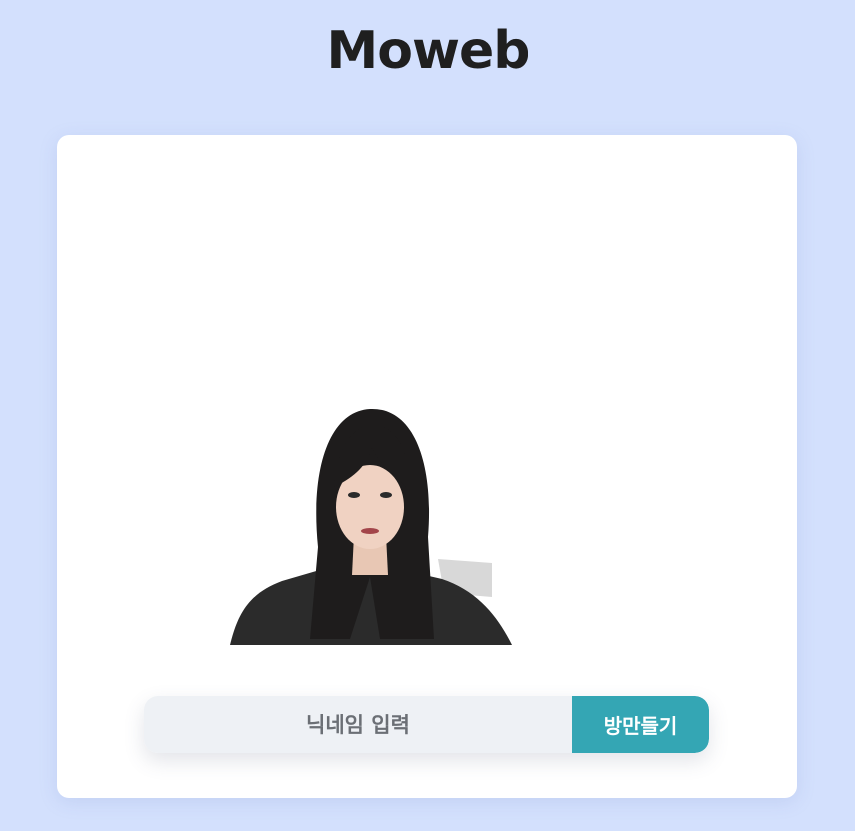  What do you see at coordinates (354, 495) in the screenshot?
I see `left-eye` at bounding box center [354, 495].